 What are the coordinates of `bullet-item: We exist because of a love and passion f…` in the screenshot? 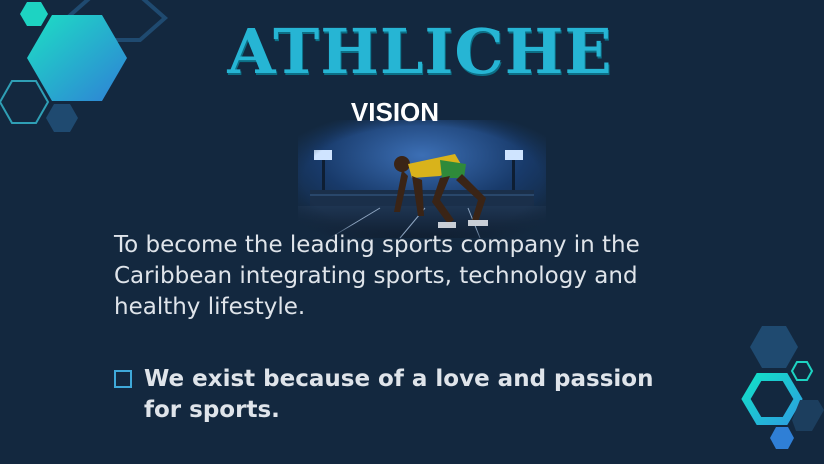 It's located at (414, 395).